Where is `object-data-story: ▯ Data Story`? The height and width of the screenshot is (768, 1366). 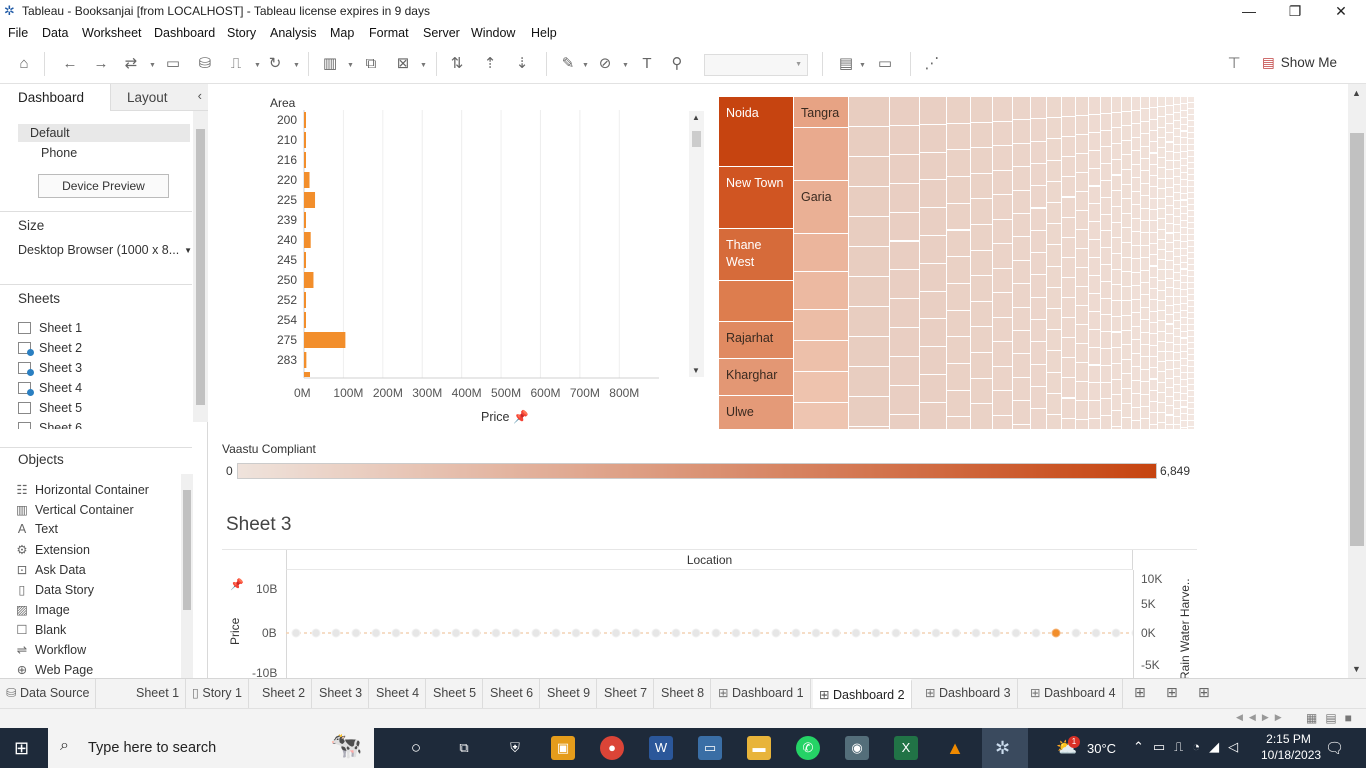 object-data-story: ▯ Data Story is located at coordinates (55, 589).